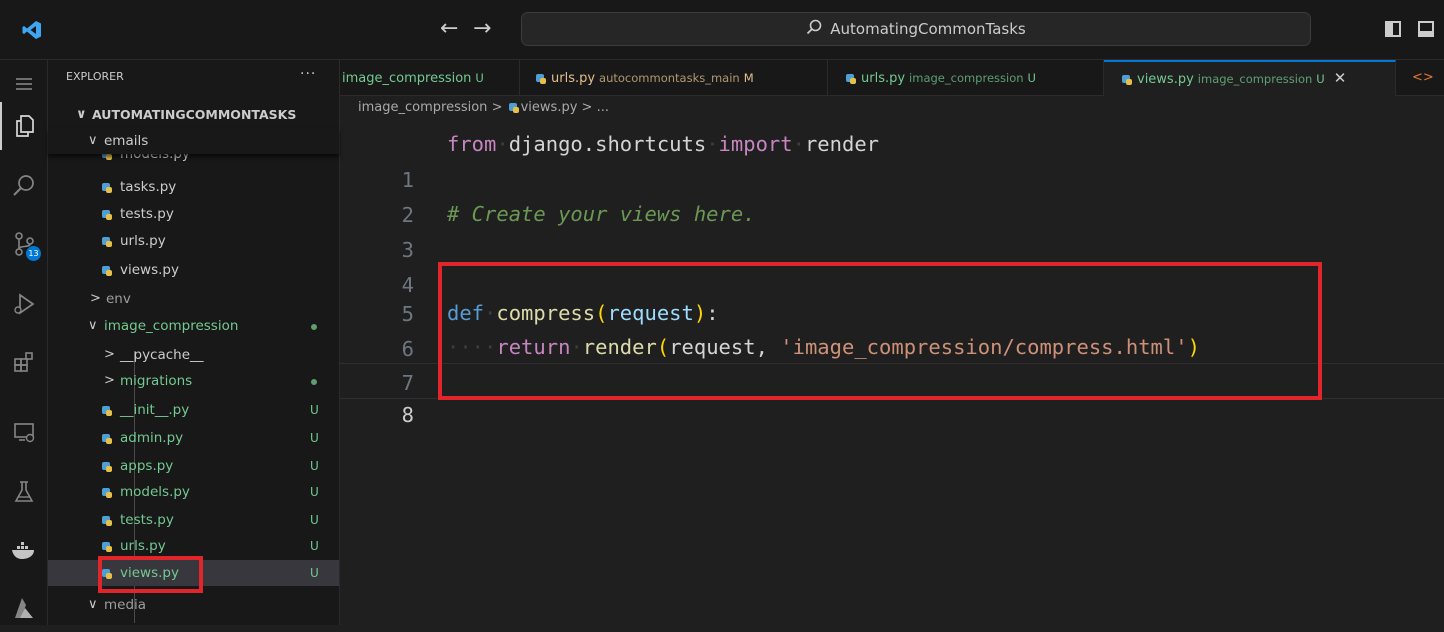  What do you see at coordinates (1423, 77) in the screenshot?
I see `html-file-icon: <>` at bounding box center [1423, 77].